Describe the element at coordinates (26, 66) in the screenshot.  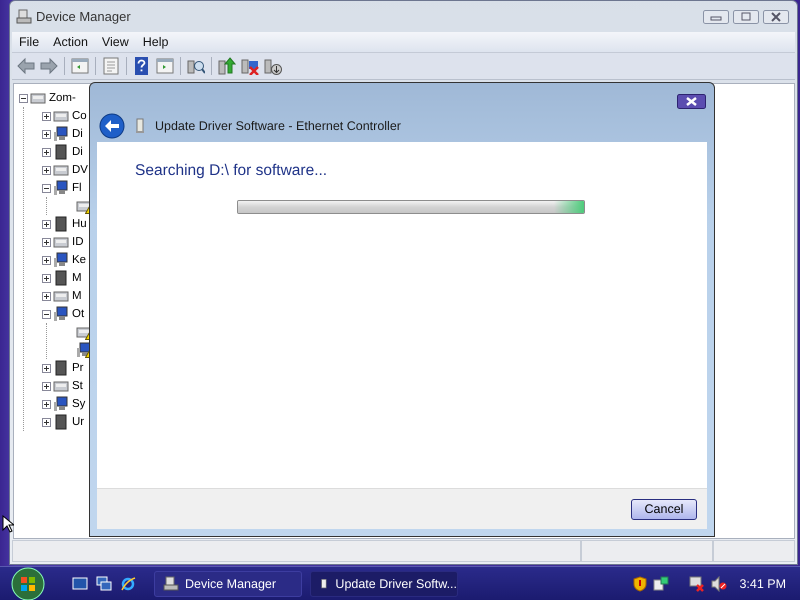
I see `back-arrow-icon` at that location.